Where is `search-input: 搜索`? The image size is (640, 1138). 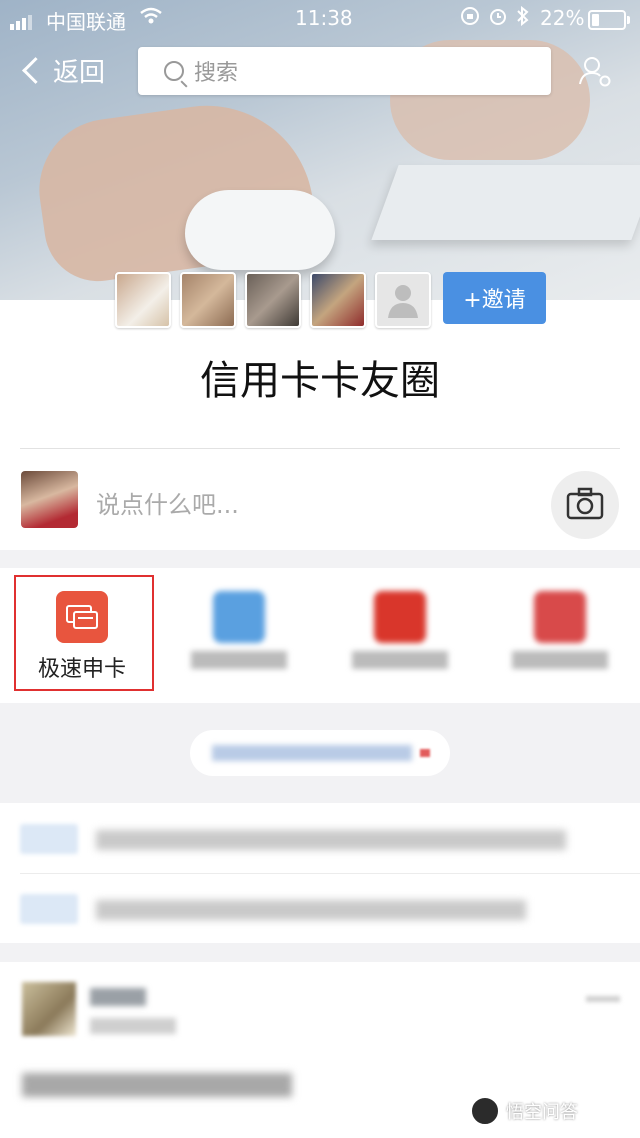 search-input: 搜索 is located at coordinates (344, 71).